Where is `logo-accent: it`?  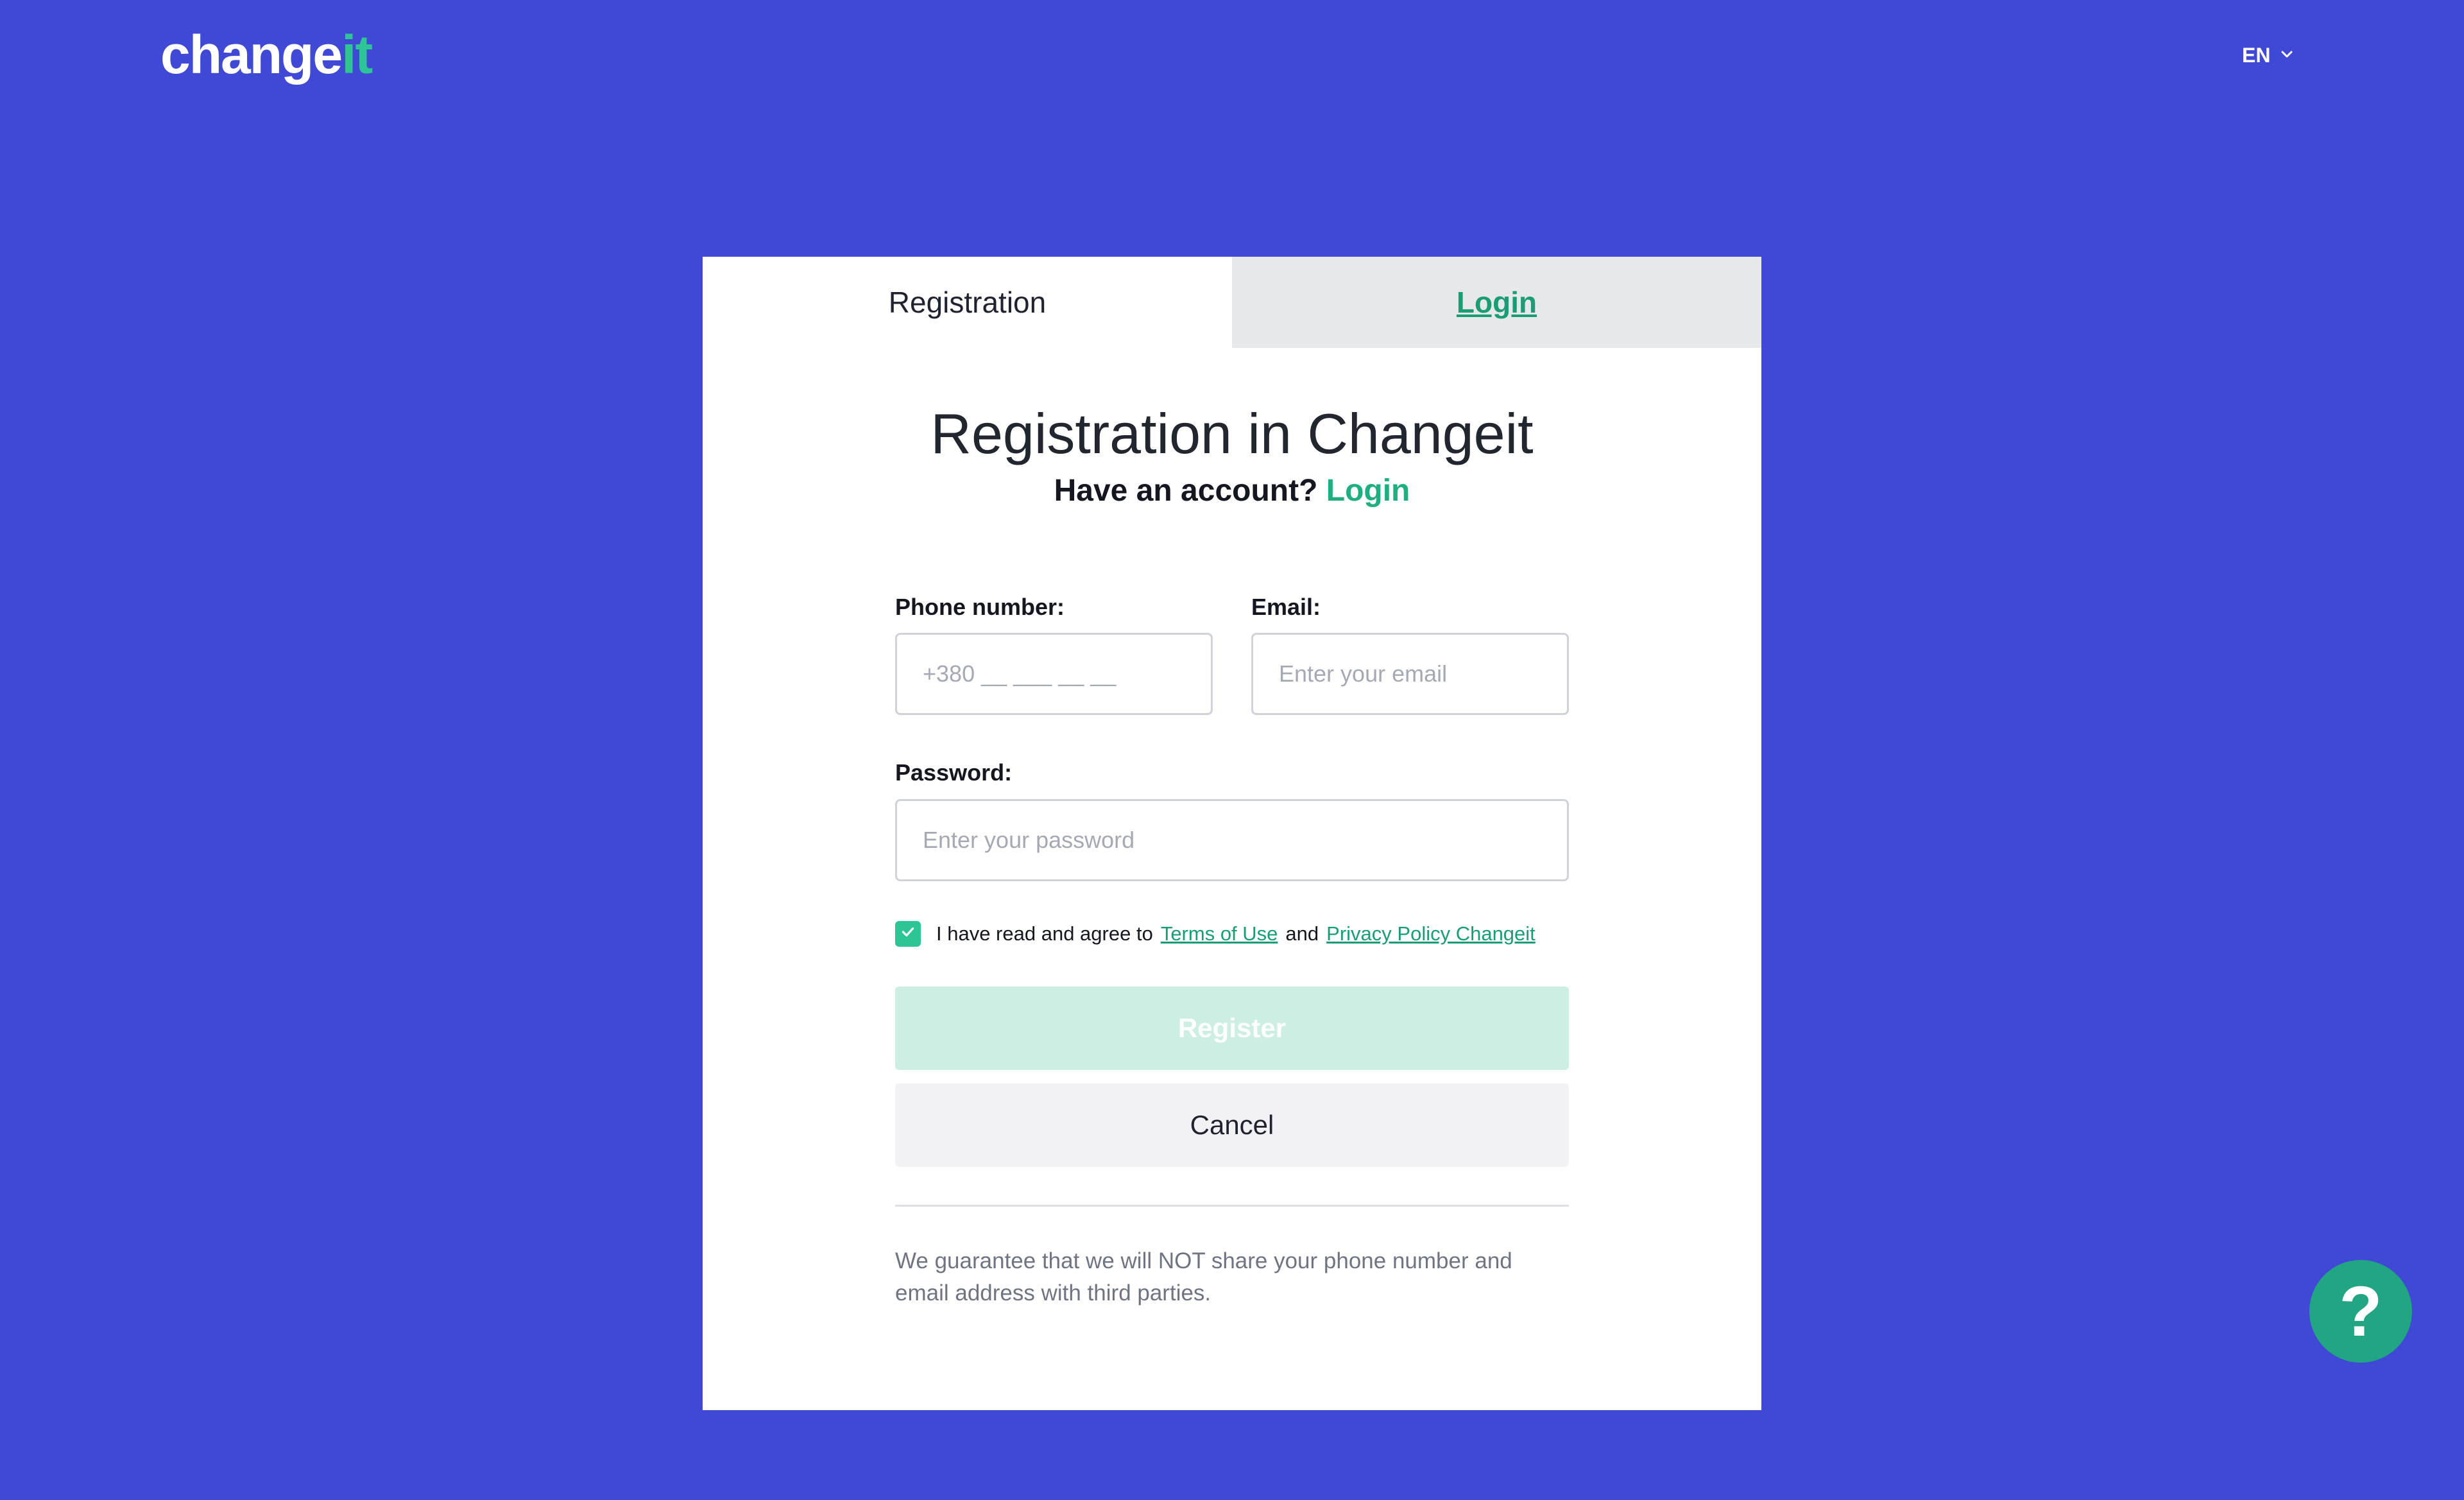 logo-accent: it is located at coordinates (357, 54).